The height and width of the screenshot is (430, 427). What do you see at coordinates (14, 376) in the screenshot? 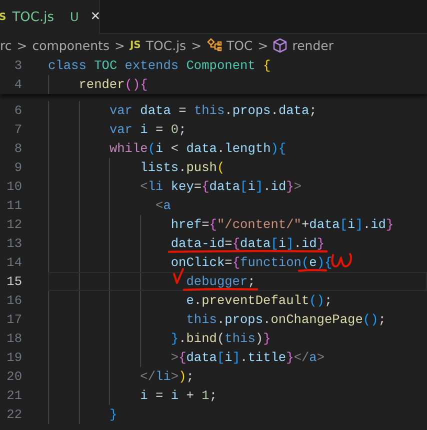
I see `line-number: 20` at bounding box center [14, 376].